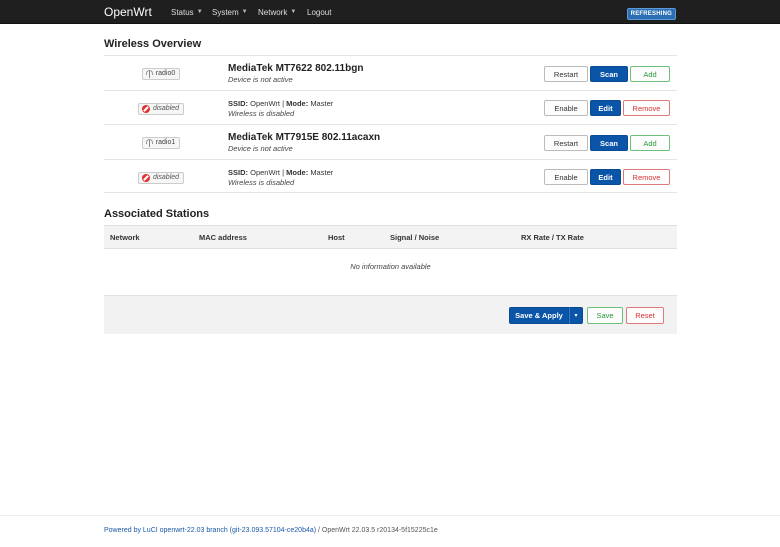 The image size is (780, 547). I want to click on badge-cell: radio0, so click(161, 73).